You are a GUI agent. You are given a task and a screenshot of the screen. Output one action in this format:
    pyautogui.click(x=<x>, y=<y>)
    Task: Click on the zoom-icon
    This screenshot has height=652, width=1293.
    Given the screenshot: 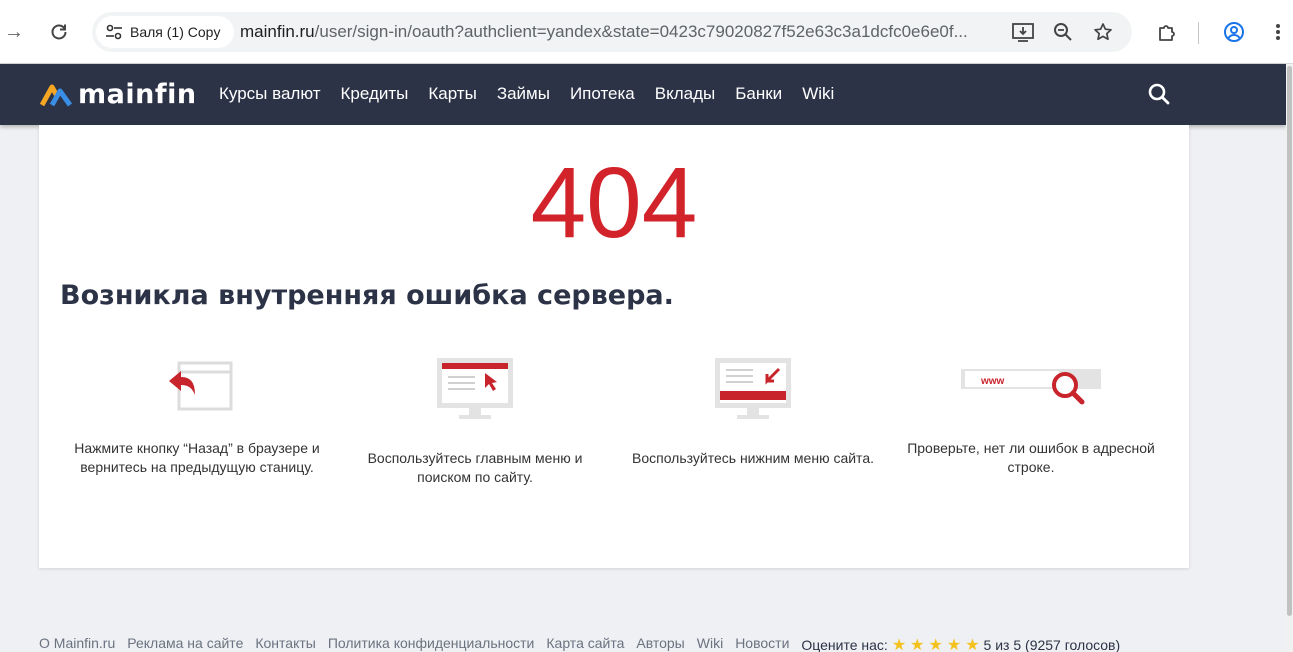 What is the action you would take?
    pyautogui.click(x=1063, y=32)
    